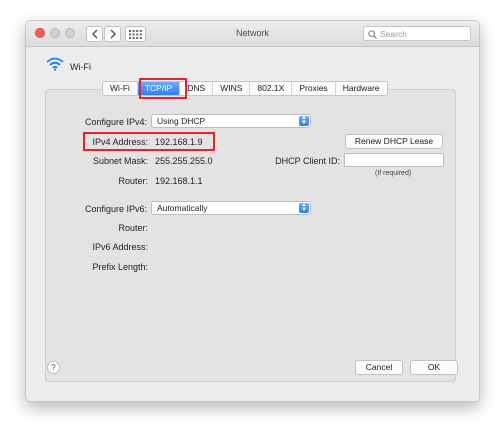 This screenshot has width=500, height=429. Describe the element at coordinates (394, 141) in the screenshot. I see `renew-dhcp-lease-button: Renew DHCP Lease` at that location.